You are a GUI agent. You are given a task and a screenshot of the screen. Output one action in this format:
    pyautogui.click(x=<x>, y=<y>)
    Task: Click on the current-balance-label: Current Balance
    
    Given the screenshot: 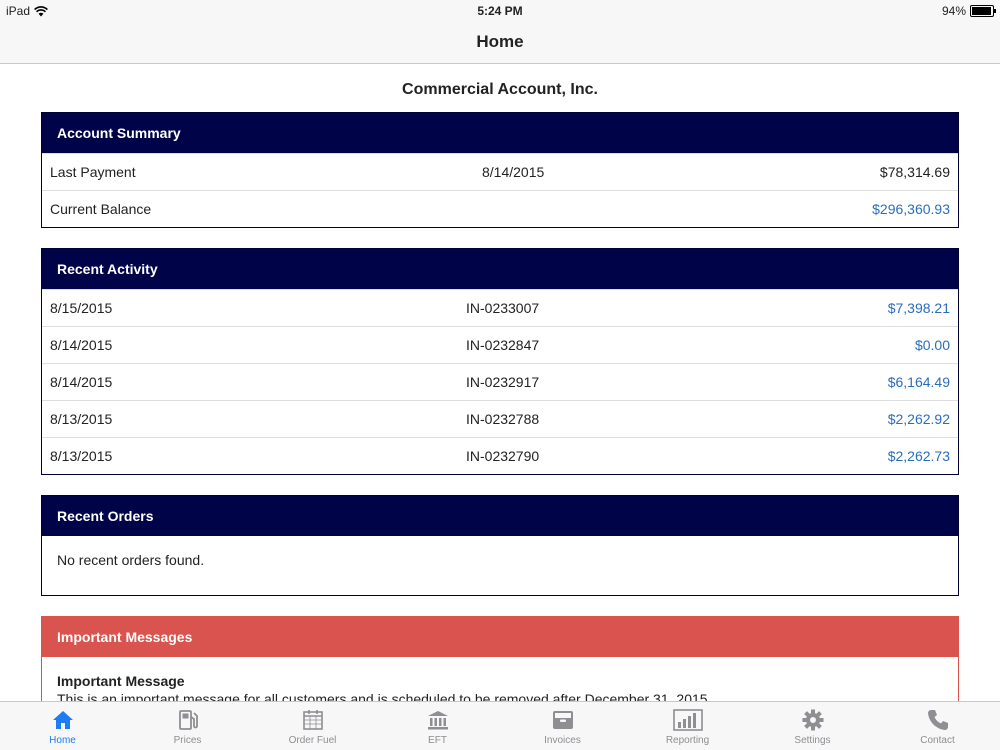 What is the action you would take?
    pyautogui.click(x=101, y=209)
    